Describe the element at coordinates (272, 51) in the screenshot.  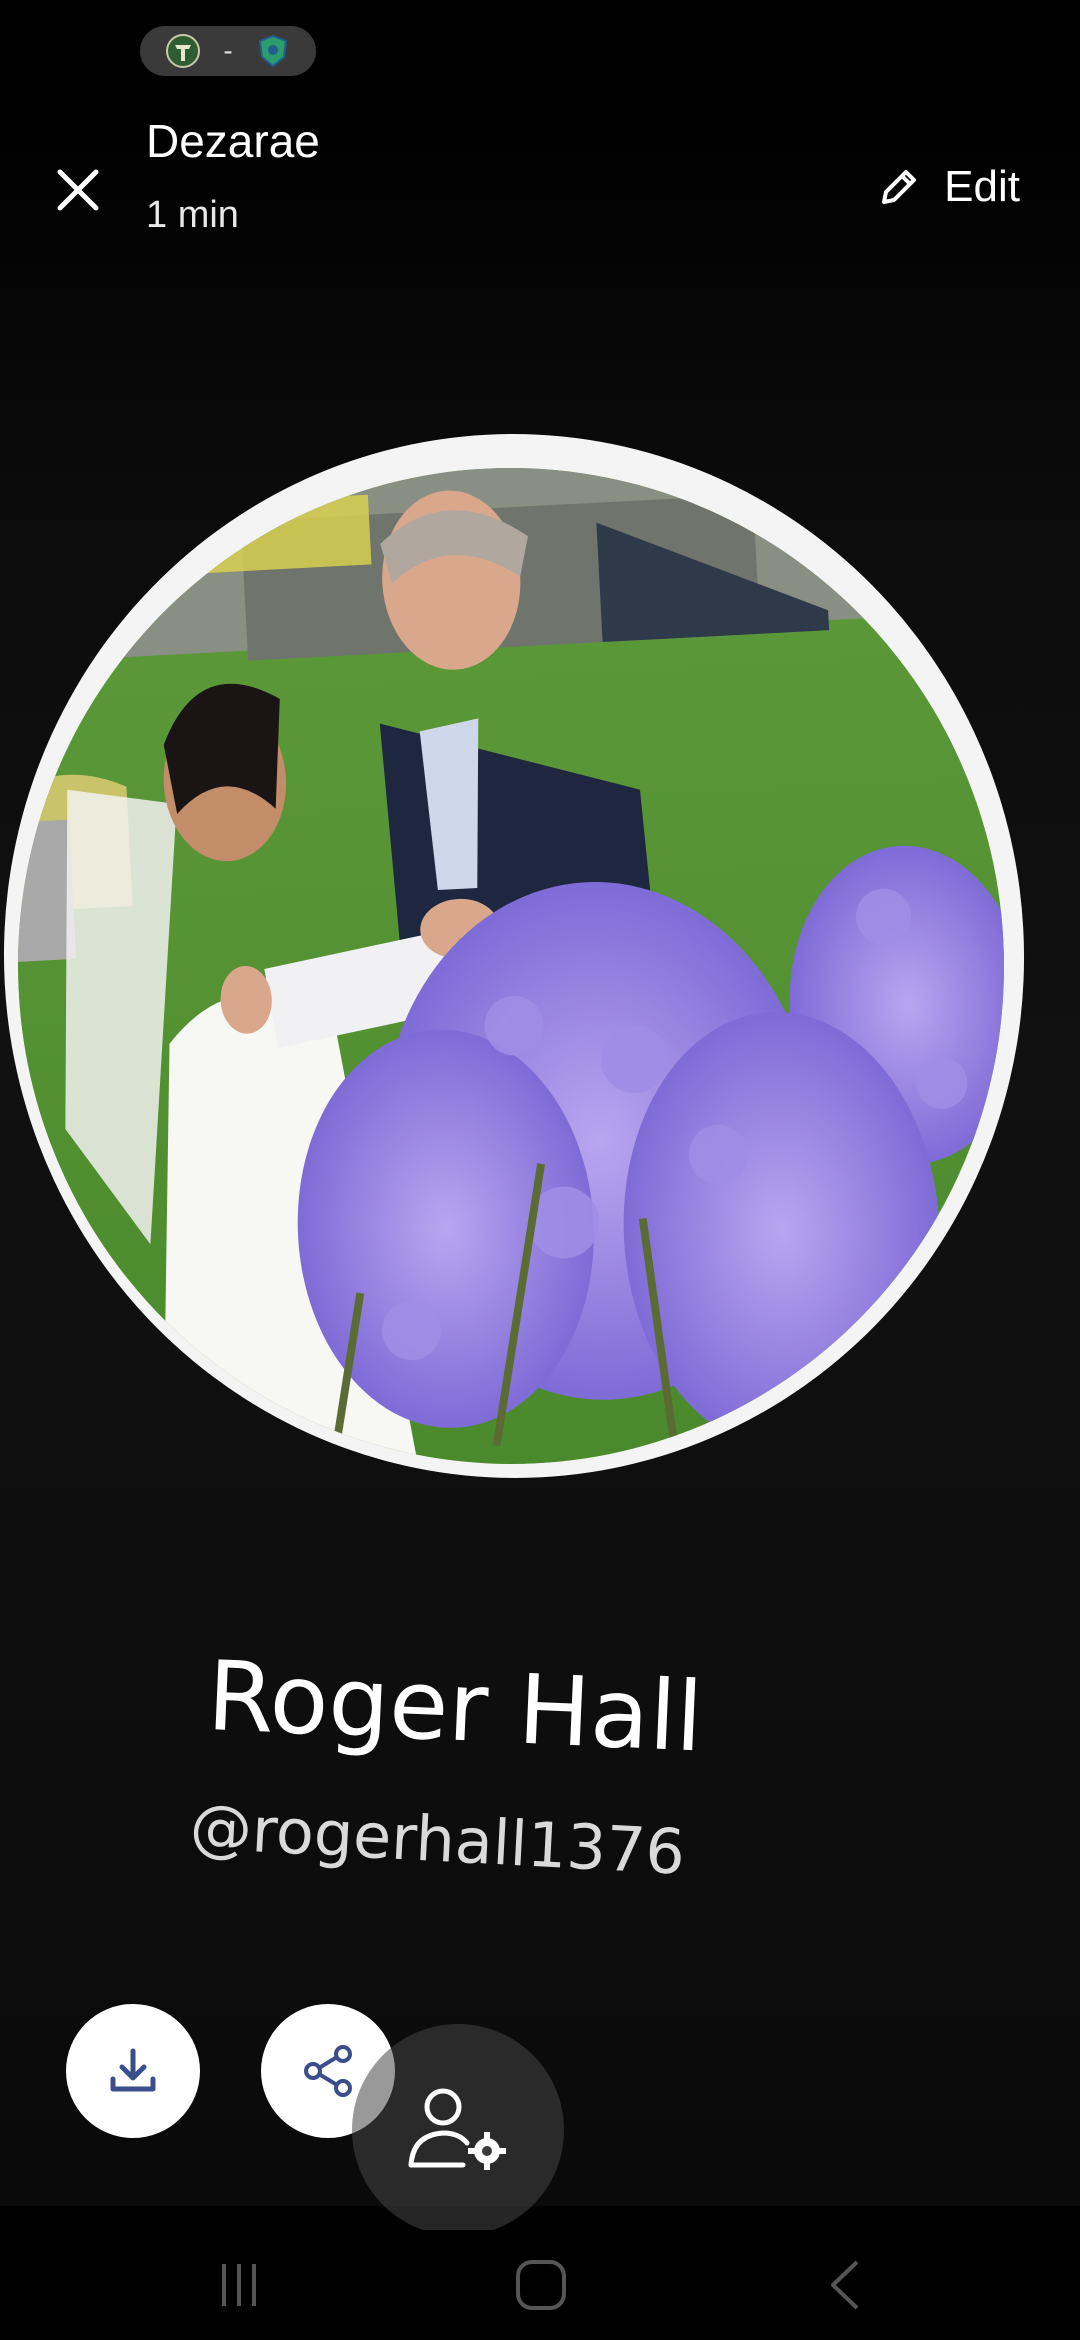
I see `sounders-logo-icon` at that location.